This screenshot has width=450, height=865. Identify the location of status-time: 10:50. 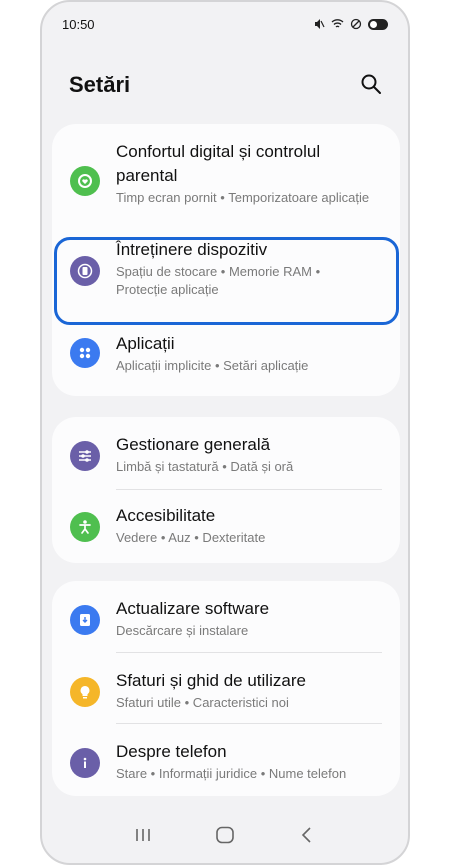
(78, 24).